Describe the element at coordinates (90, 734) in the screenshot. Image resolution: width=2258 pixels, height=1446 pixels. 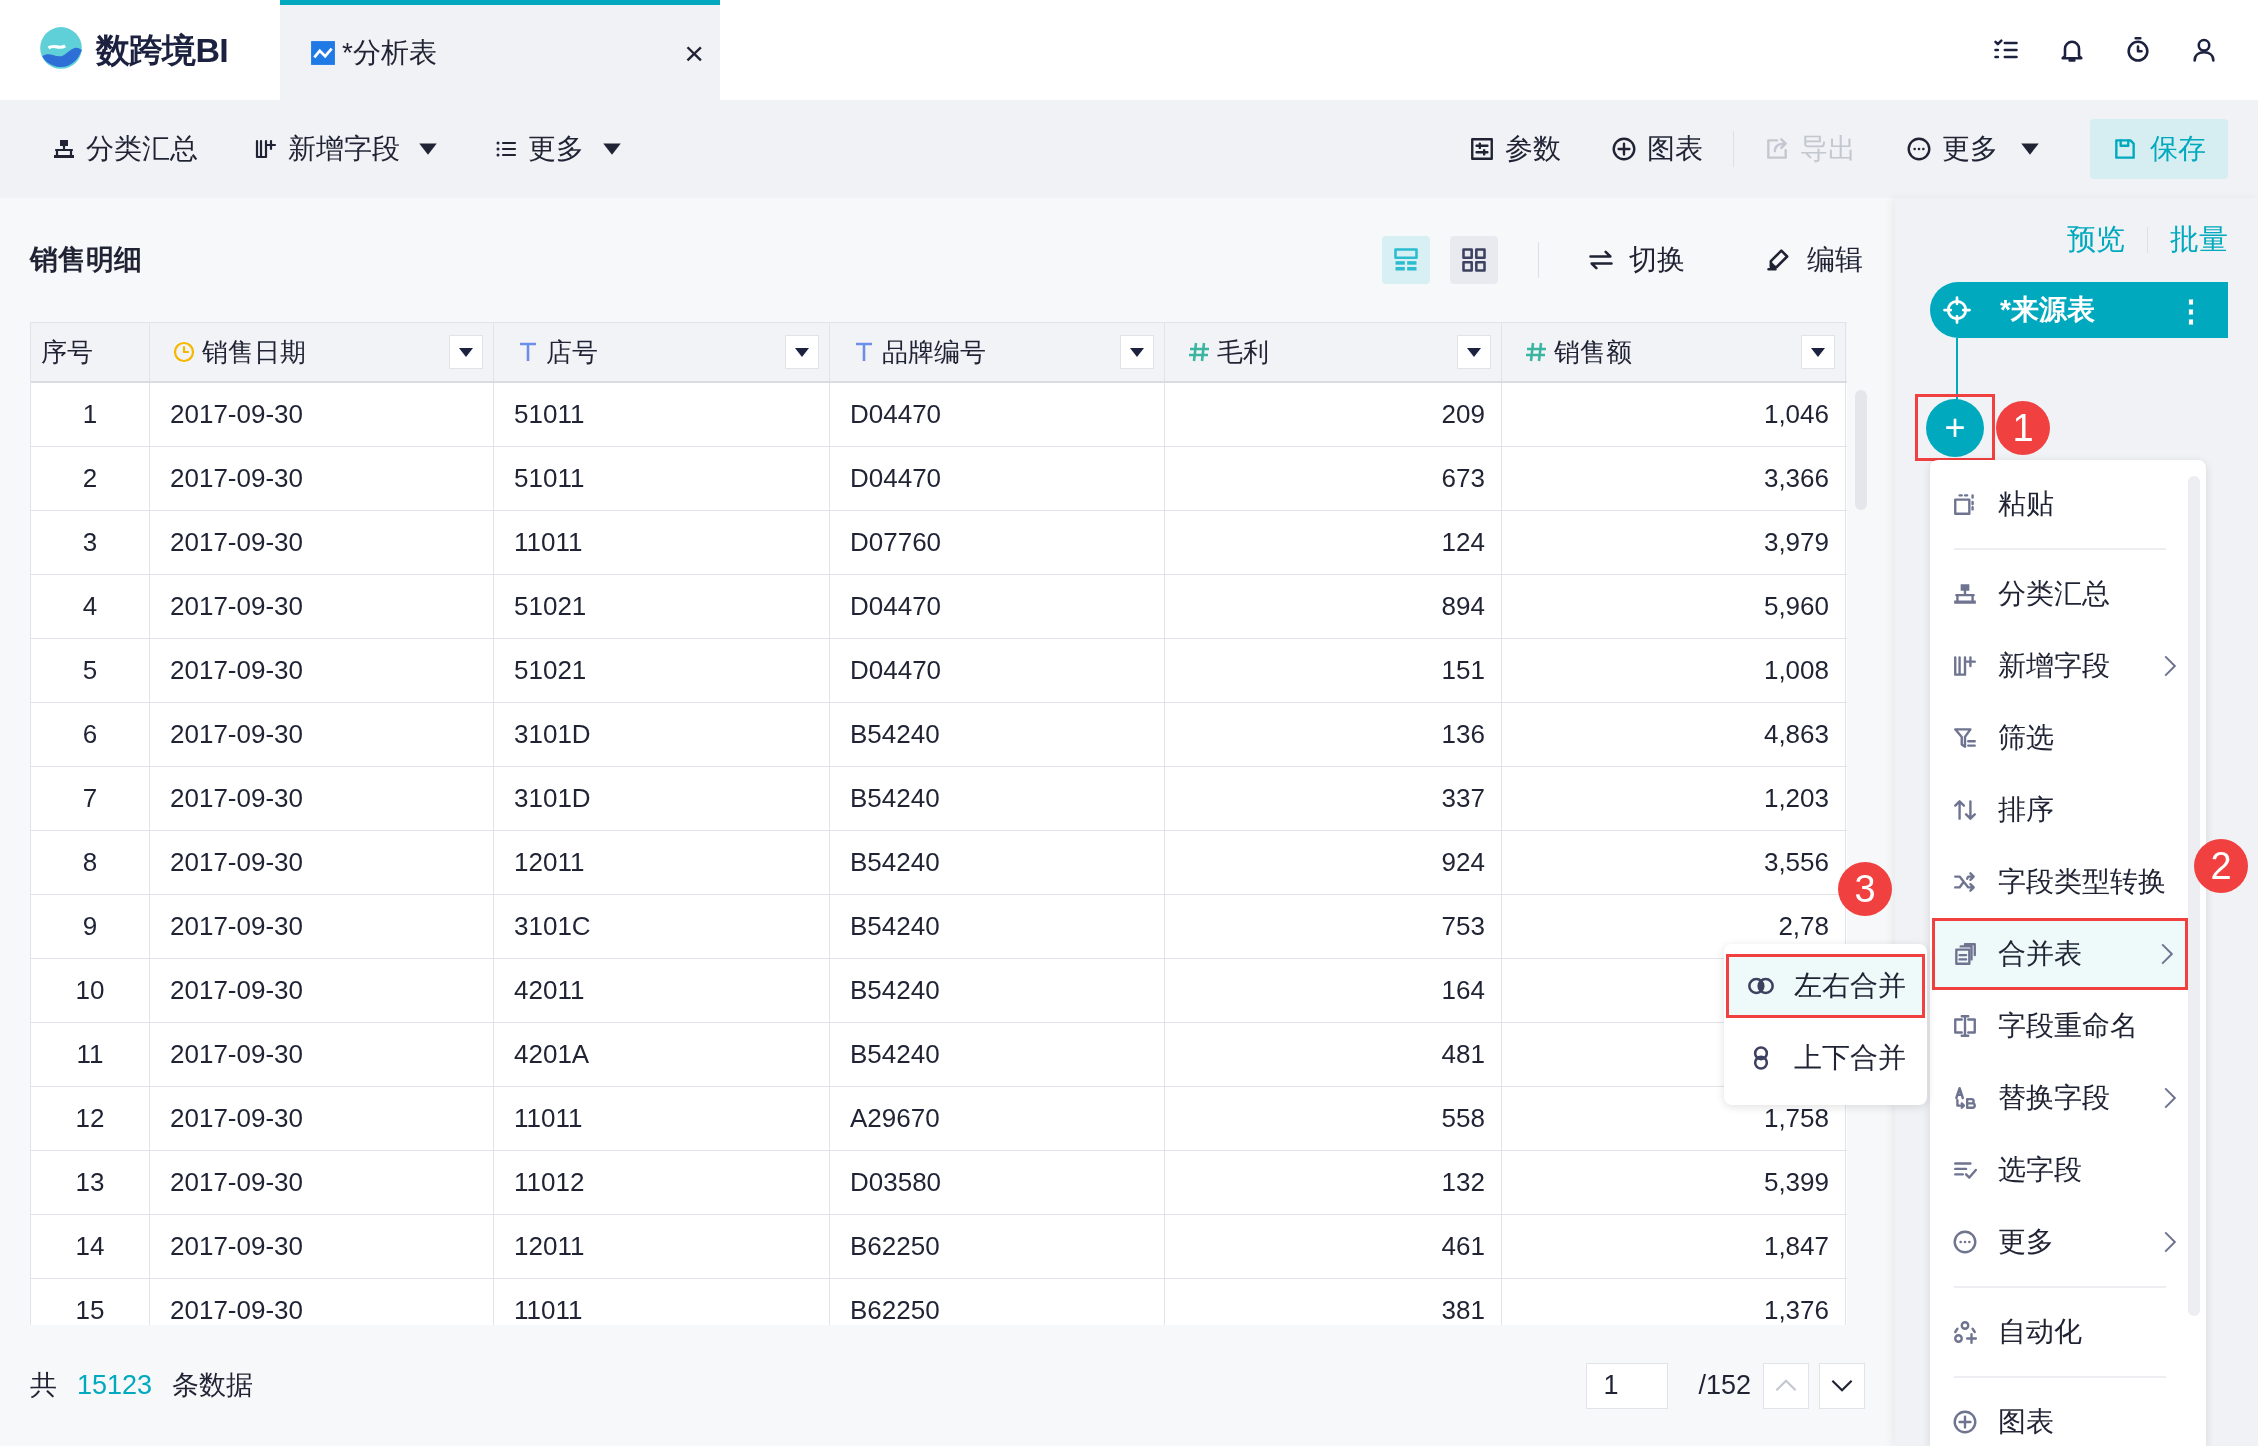
I see `table-cell-text: 6` at that location.